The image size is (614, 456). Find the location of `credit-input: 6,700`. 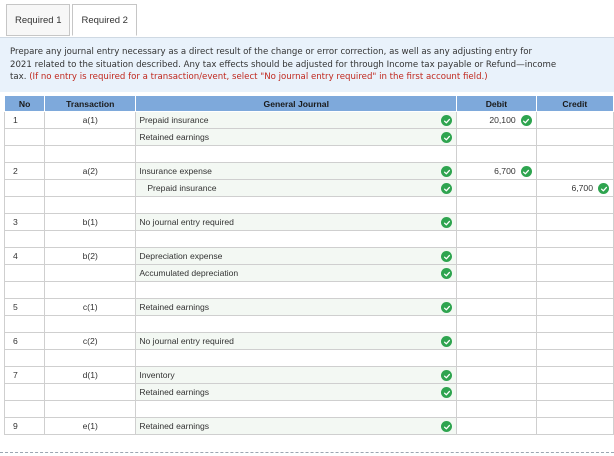

credit-input: 6,700 is located at coordinates (574, 188).